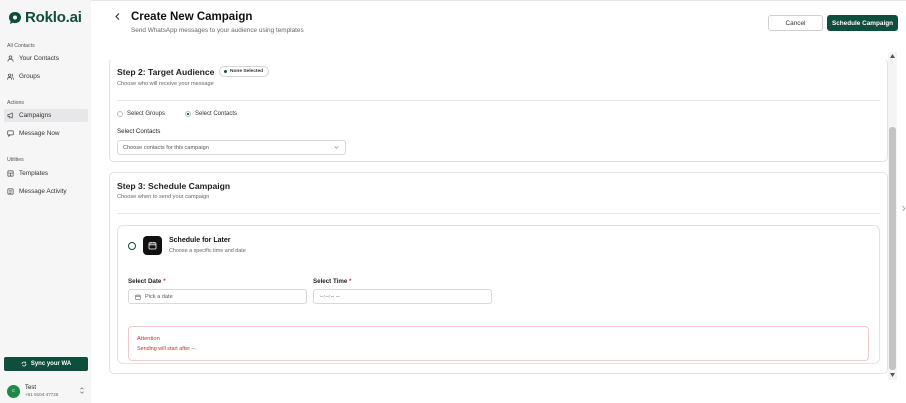 The height and width of the screenshot is (403, 906). Describe the element at coordinates (148, 339) in the screenshot. I see `attention-title: Attention` at that location.